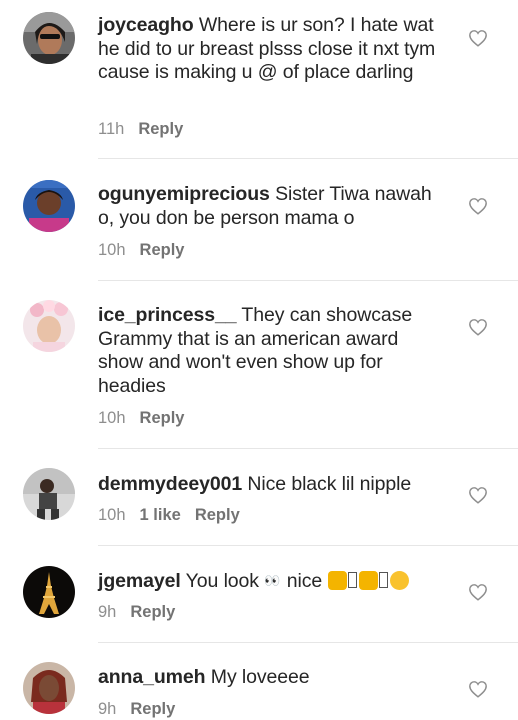 Image resolution: width=518 pixels, height=720 pixels. What do you see at coordinates (400, 580) in the screenshot?
I see `heart-eyes-emoji-icon` at bounding box center [400, 580].